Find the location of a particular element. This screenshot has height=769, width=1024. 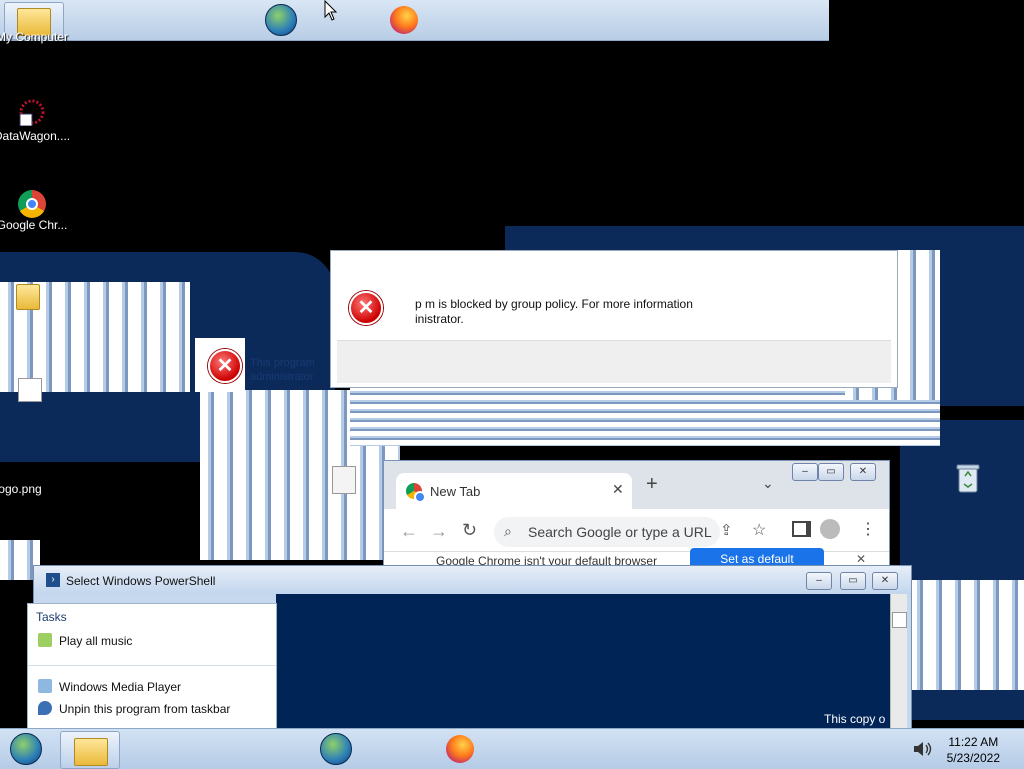

share-icon: ⇪ is located at coordinates (726, 530).